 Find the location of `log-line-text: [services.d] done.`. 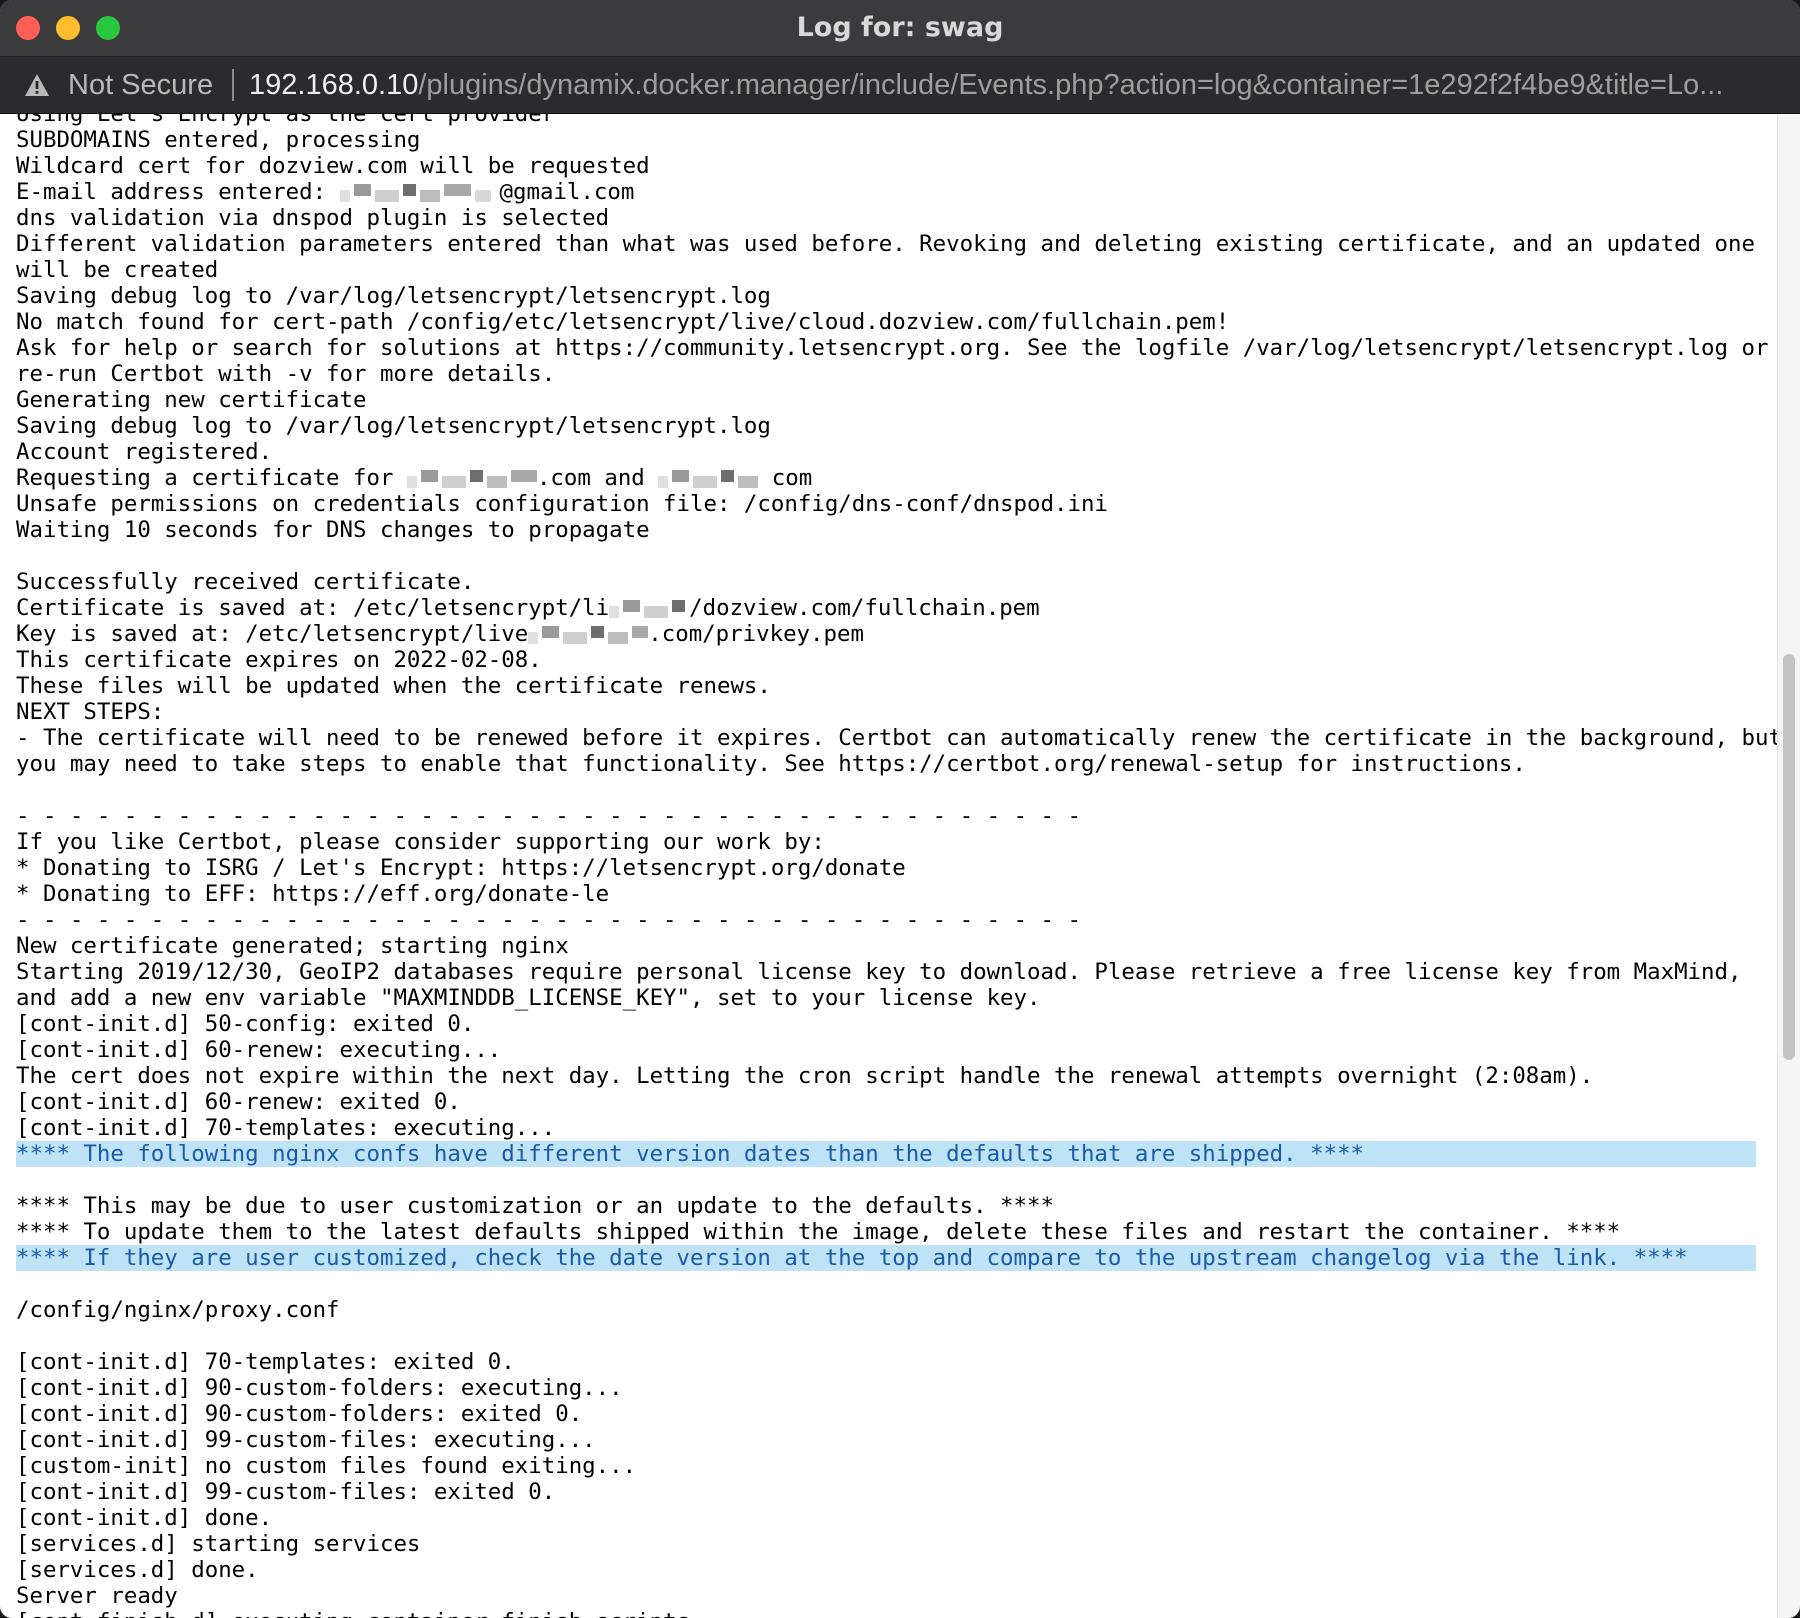

log-line-text: [services.d] done. is located at coordinates (137, 1570).